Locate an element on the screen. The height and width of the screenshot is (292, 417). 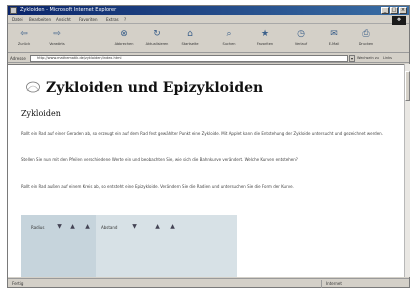
home-button: ⌂ Startseite is located at coordinates (190, 39).